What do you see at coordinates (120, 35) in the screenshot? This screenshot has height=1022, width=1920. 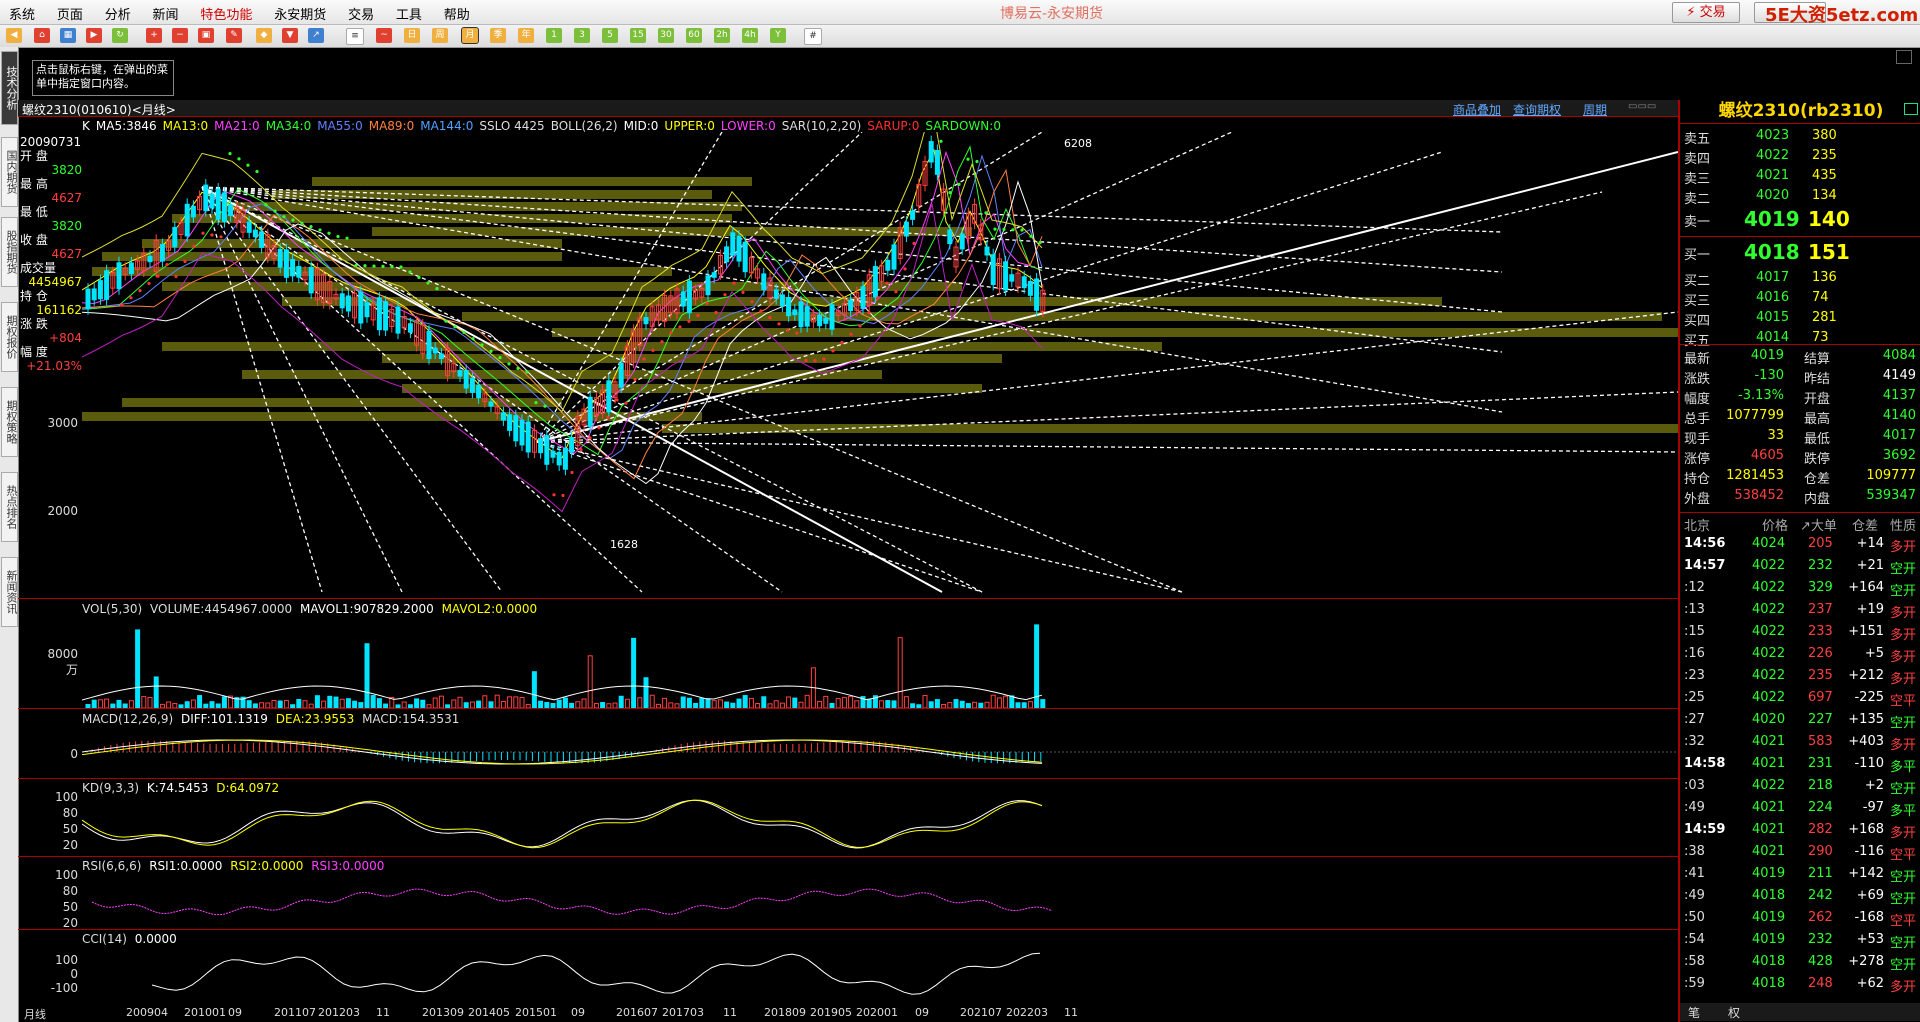 I see `refresh-icon: ↻` at bounding box center [120, 35].